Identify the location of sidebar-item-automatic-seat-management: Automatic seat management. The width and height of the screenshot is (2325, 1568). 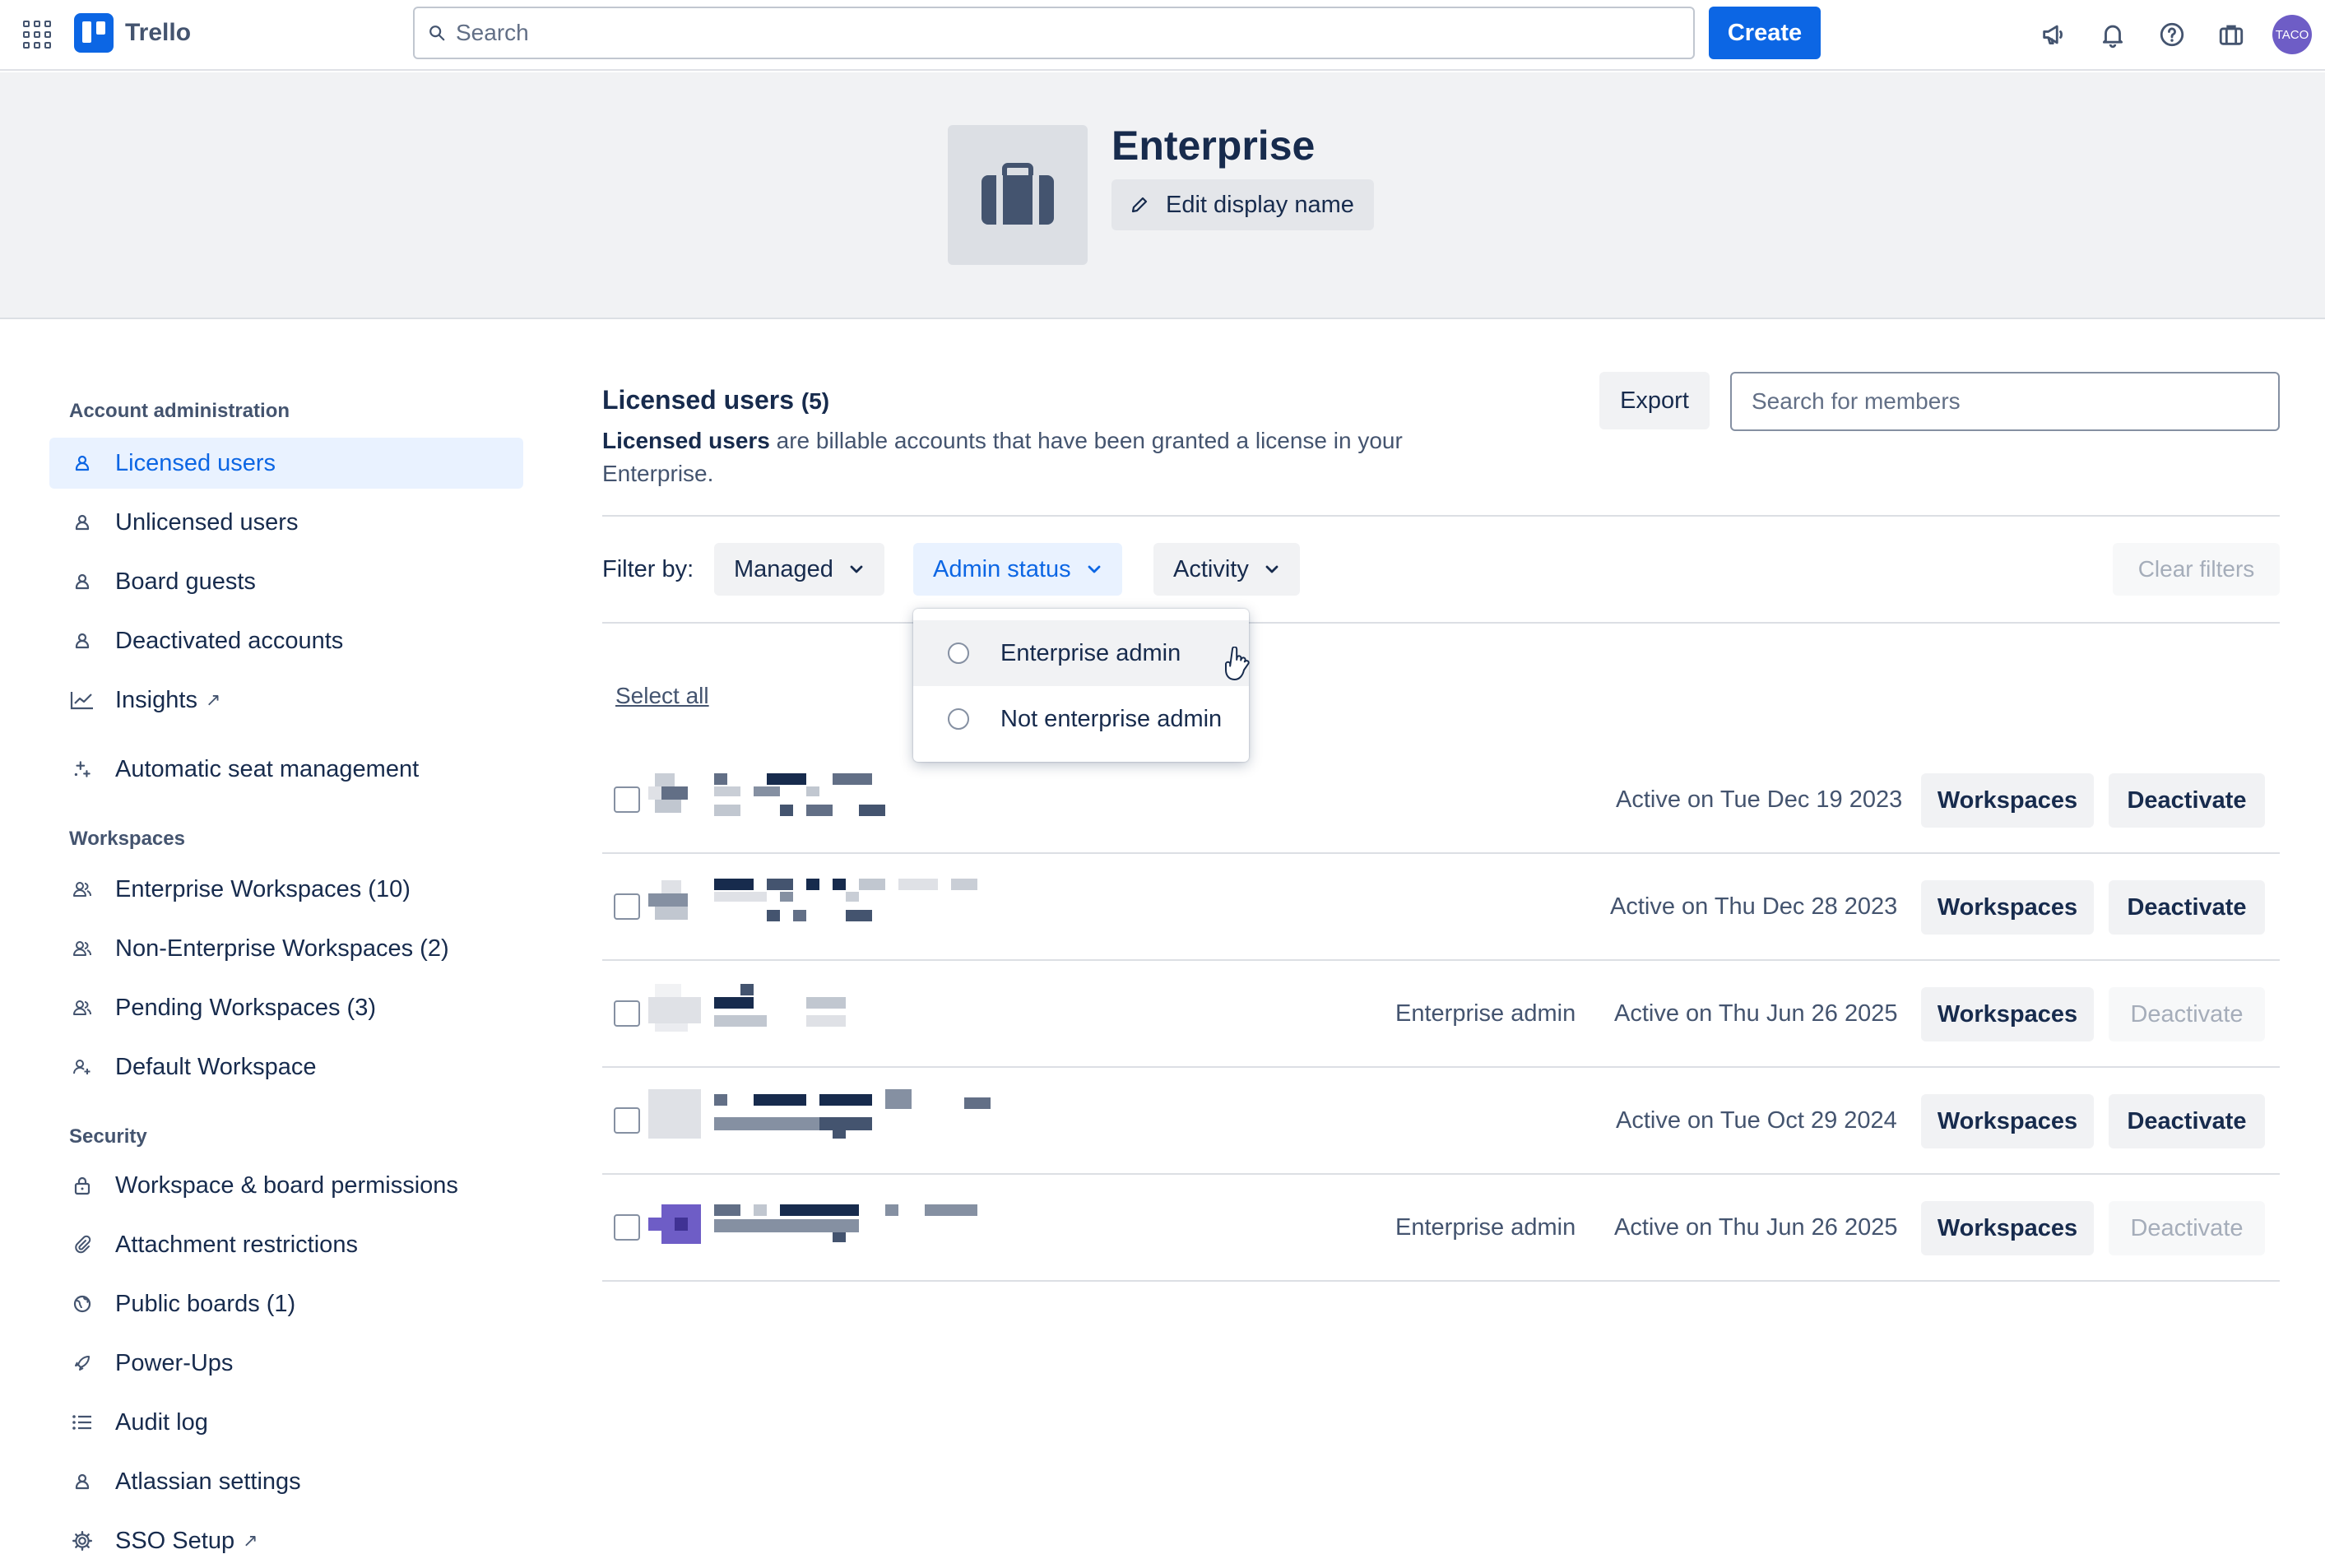
(286, 769).